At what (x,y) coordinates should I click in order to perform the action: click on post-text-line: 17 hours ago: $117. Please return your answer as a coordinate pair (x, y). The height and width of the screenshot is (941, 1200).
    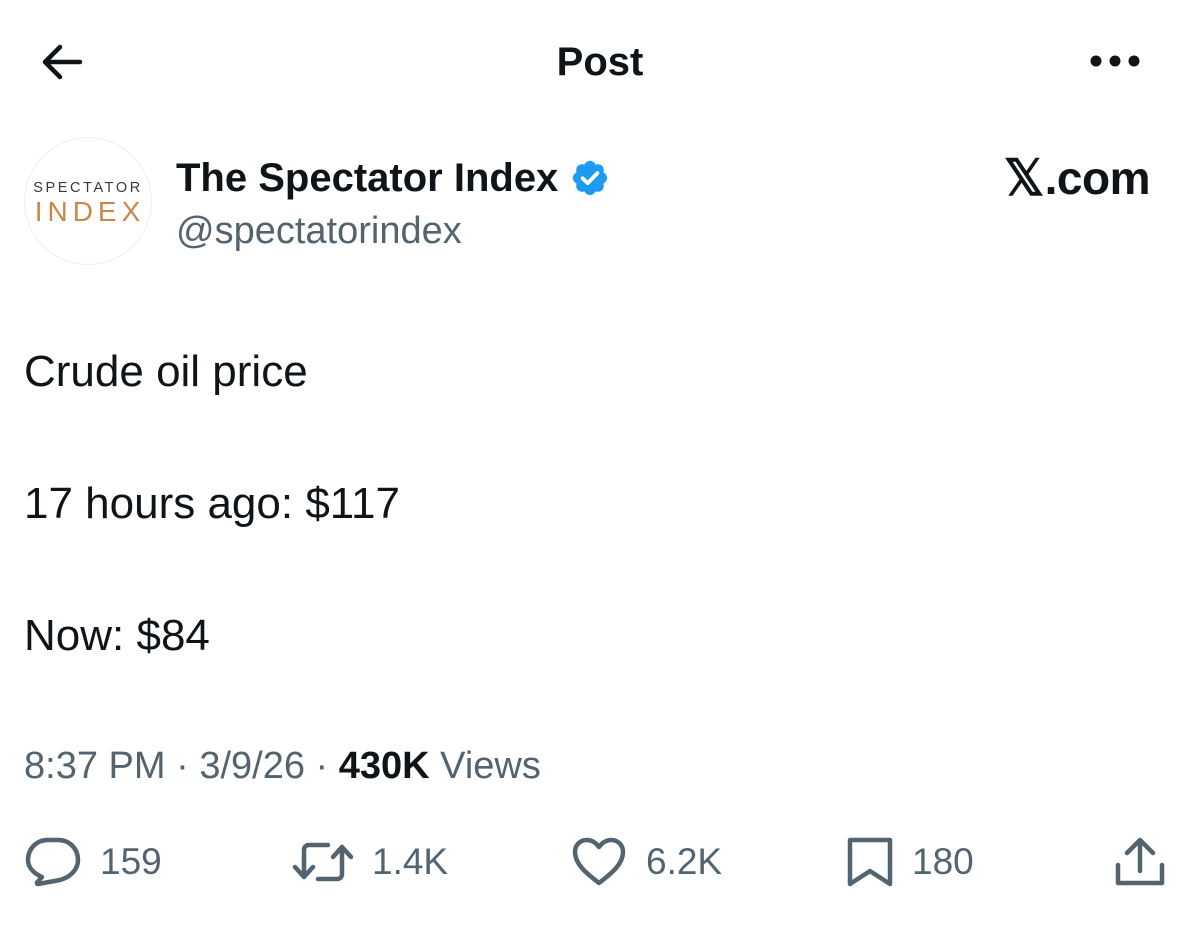
    Looking at the image, I should click on (212, 503).